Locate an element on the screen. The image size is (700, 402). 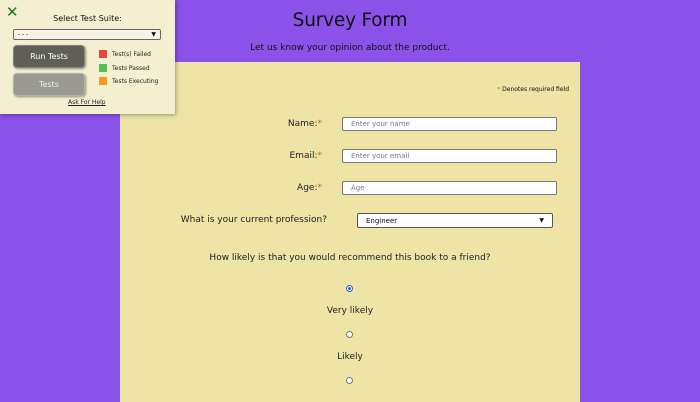
executing-swatch-icon is located at coordinates (103, 81).